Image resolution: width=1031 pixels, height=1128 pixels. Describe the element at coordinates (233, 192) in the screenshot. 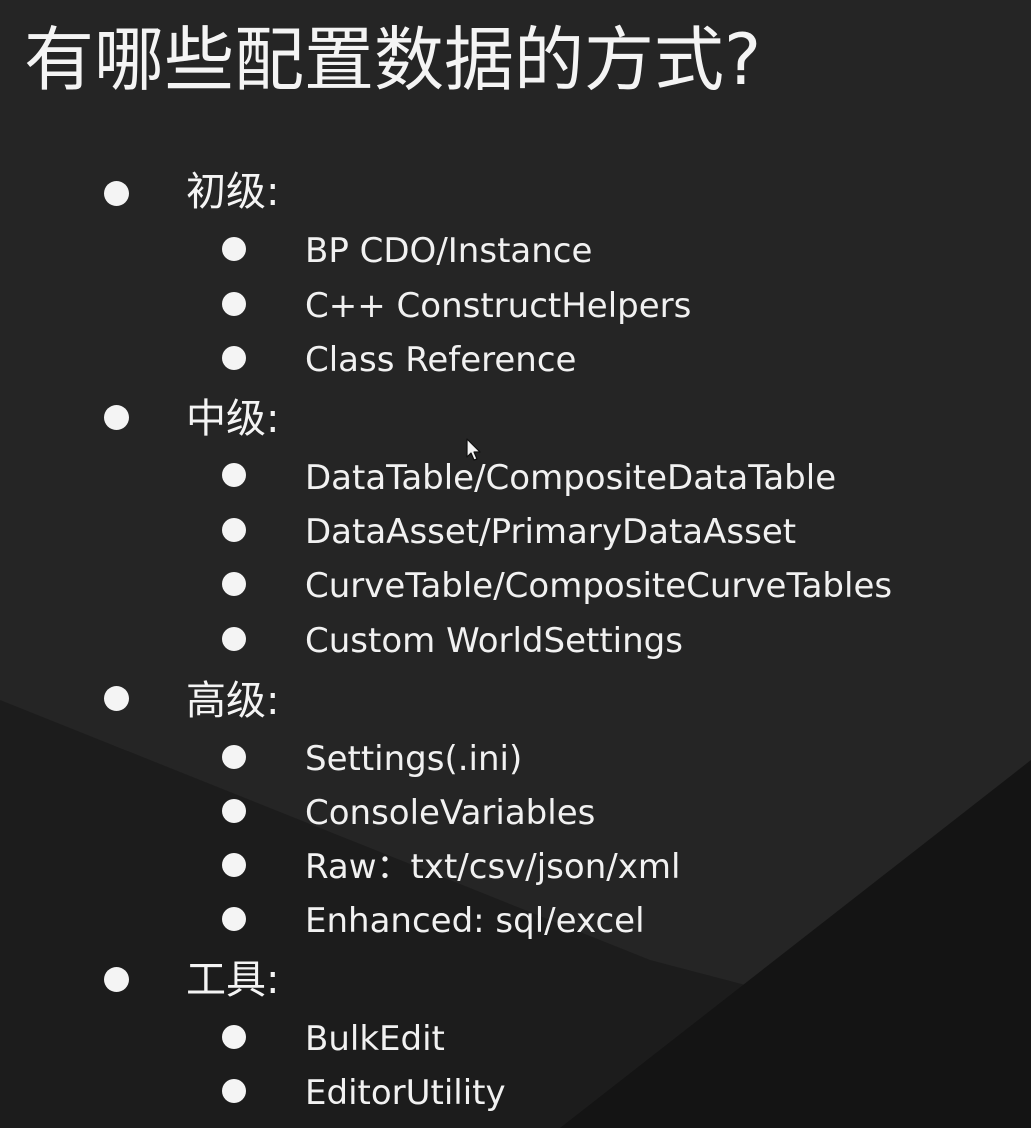

I see `section-label: 初级:` at that location.